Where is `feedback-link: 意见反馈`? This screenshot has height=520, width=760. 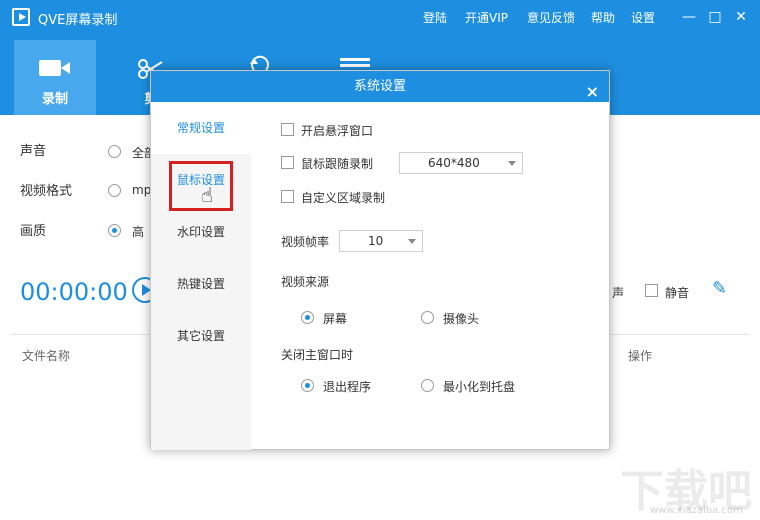 feedback-link: 意见反馈 is located at coordinates (551, 17).